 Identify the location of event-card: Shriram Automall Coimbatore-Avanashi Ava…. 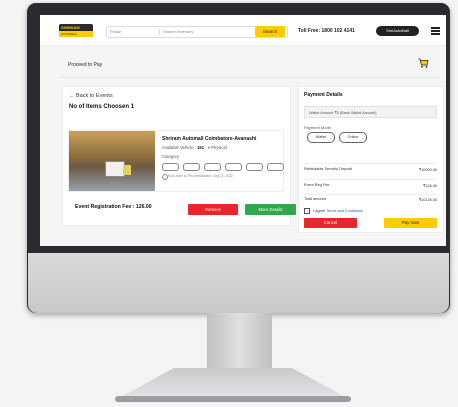
(176, 161).